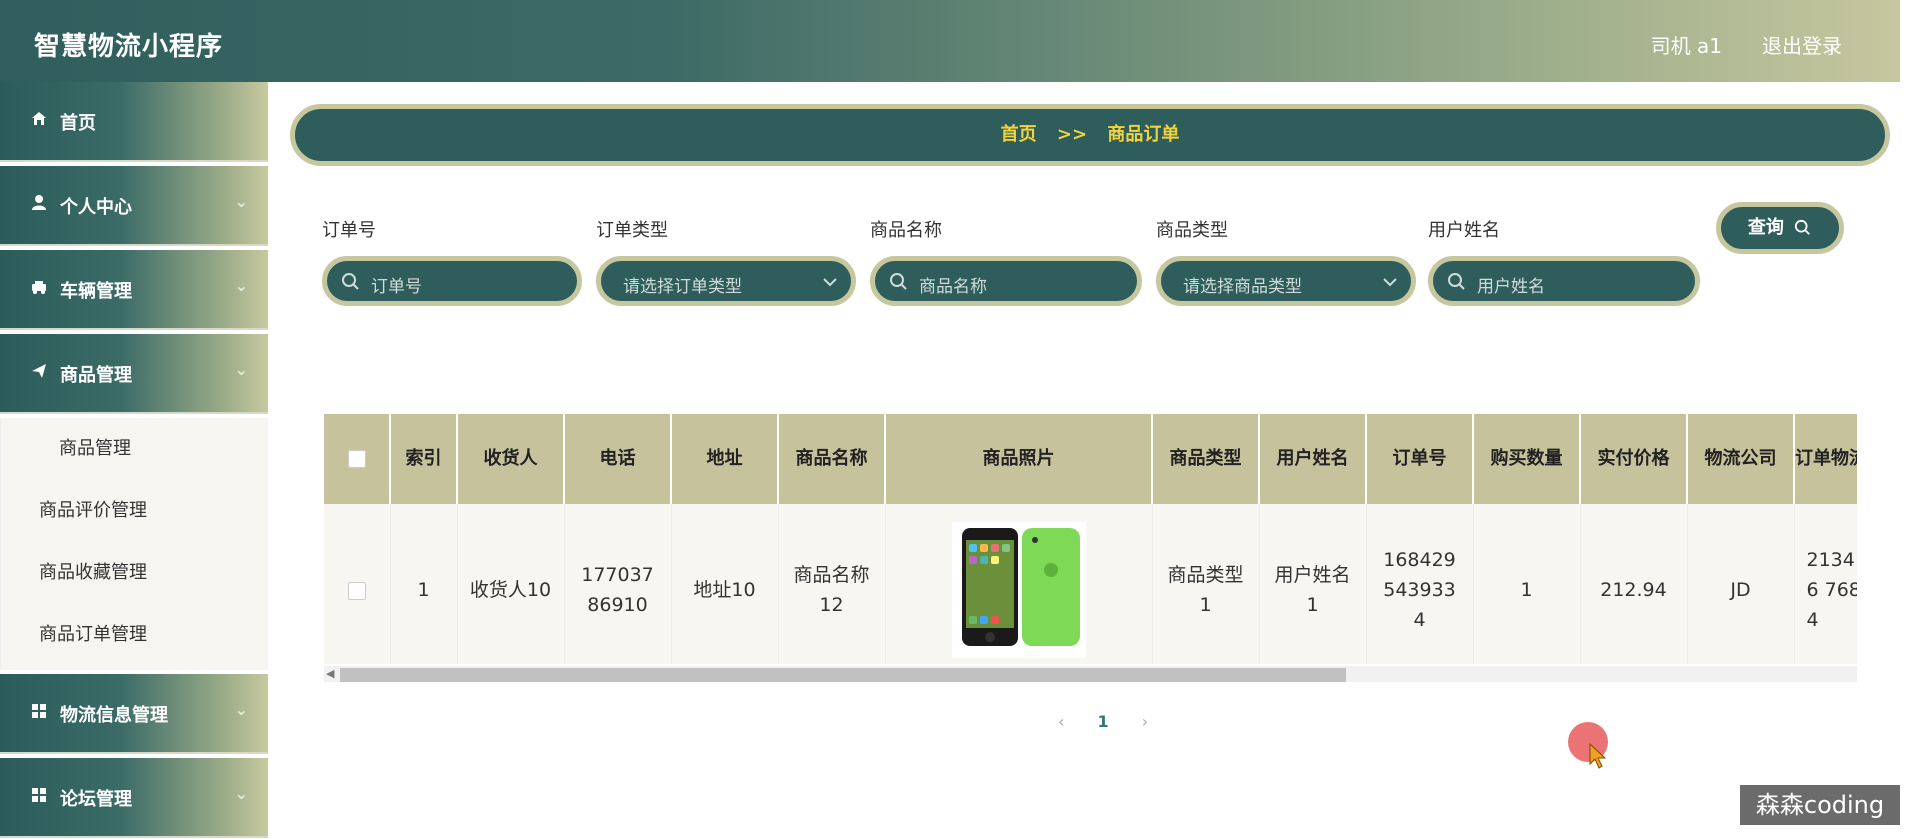 The image size is (1910, 839). What do you see at coordinates (1019, 134) in the screenshot?
I see `breadcrumb-home: 首页` at bounding box center [1019, 134].